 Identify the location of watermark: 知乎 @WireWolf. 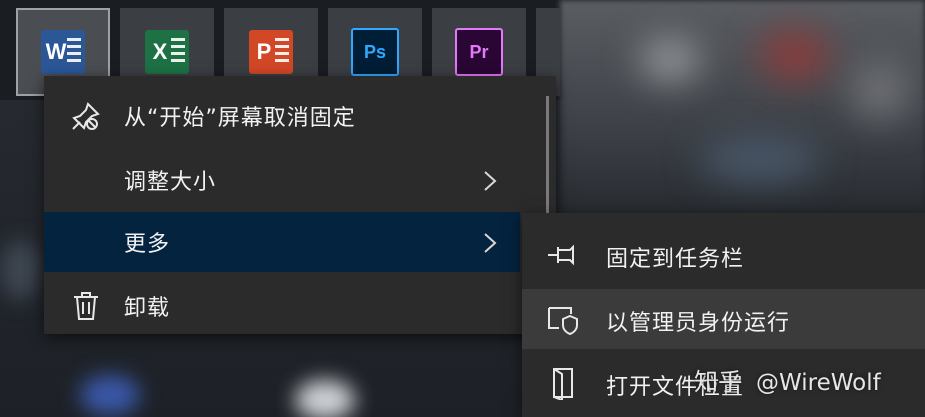
(787, 379).